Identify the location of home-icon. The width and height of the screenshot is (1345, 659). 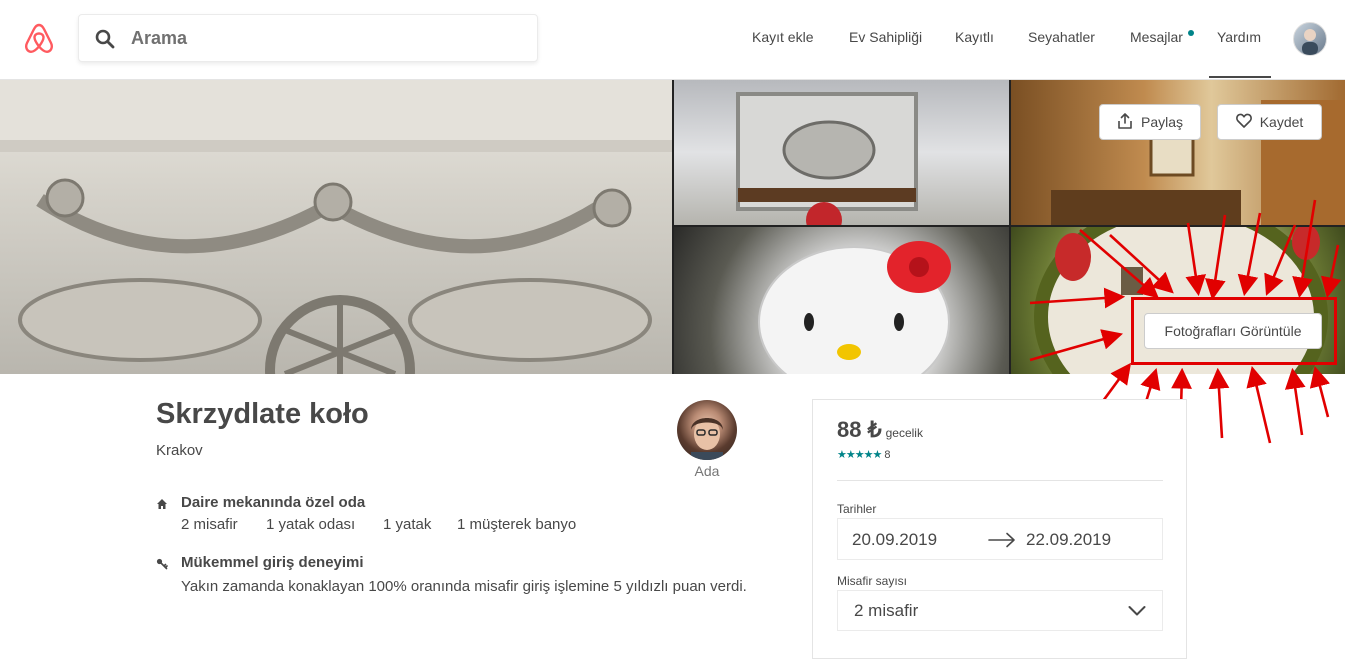
(162, 503).